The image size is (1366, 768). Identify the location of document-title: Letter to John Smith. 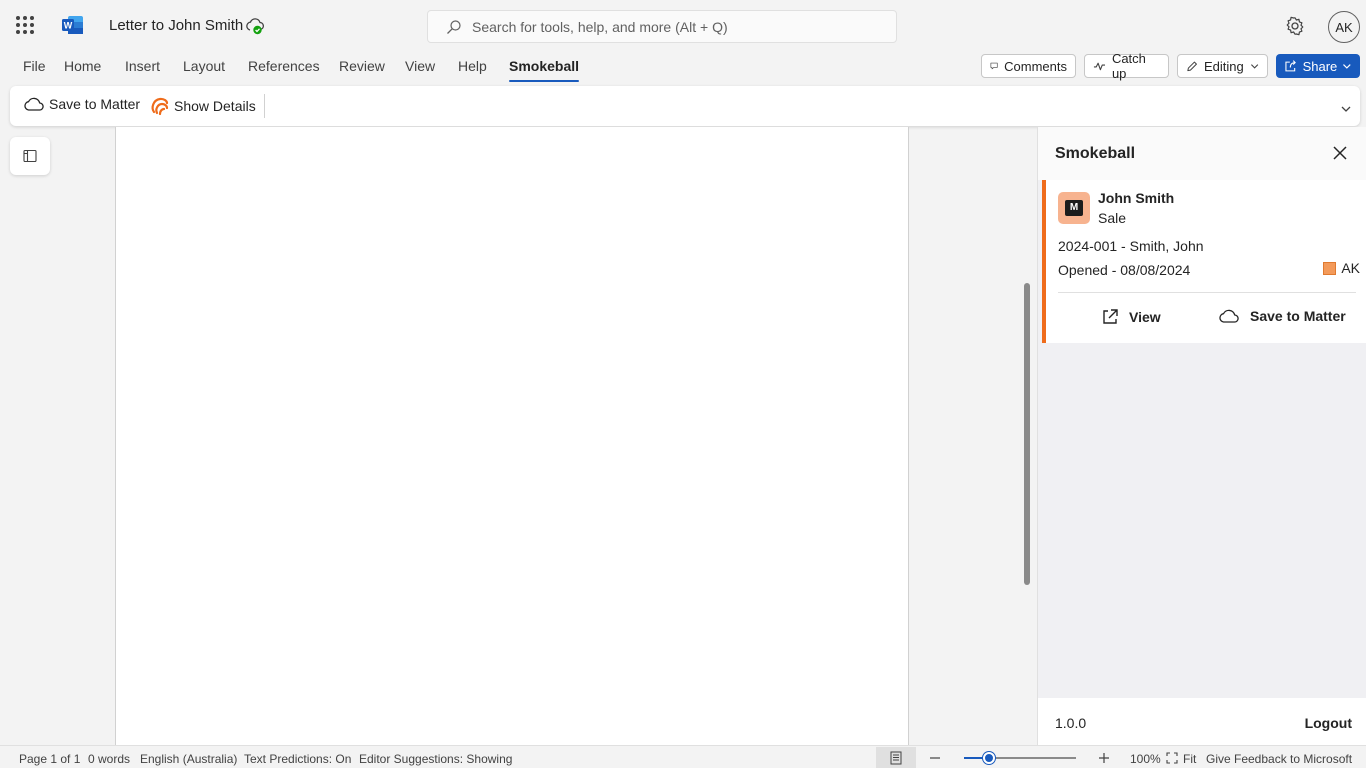
(176, 25).